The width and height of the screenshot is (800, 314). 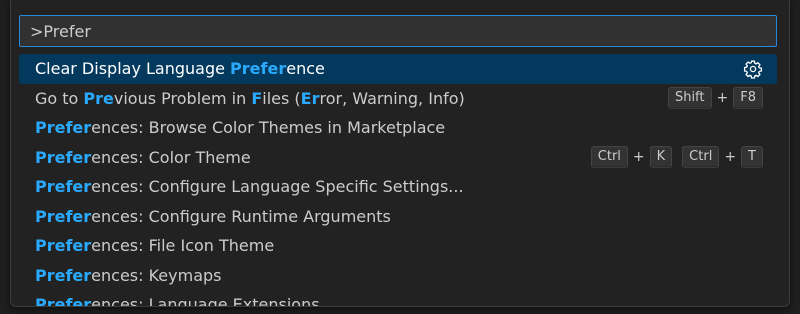 I want to click on command-item: Clear Display Language Preference, so click(x=398, y=69).